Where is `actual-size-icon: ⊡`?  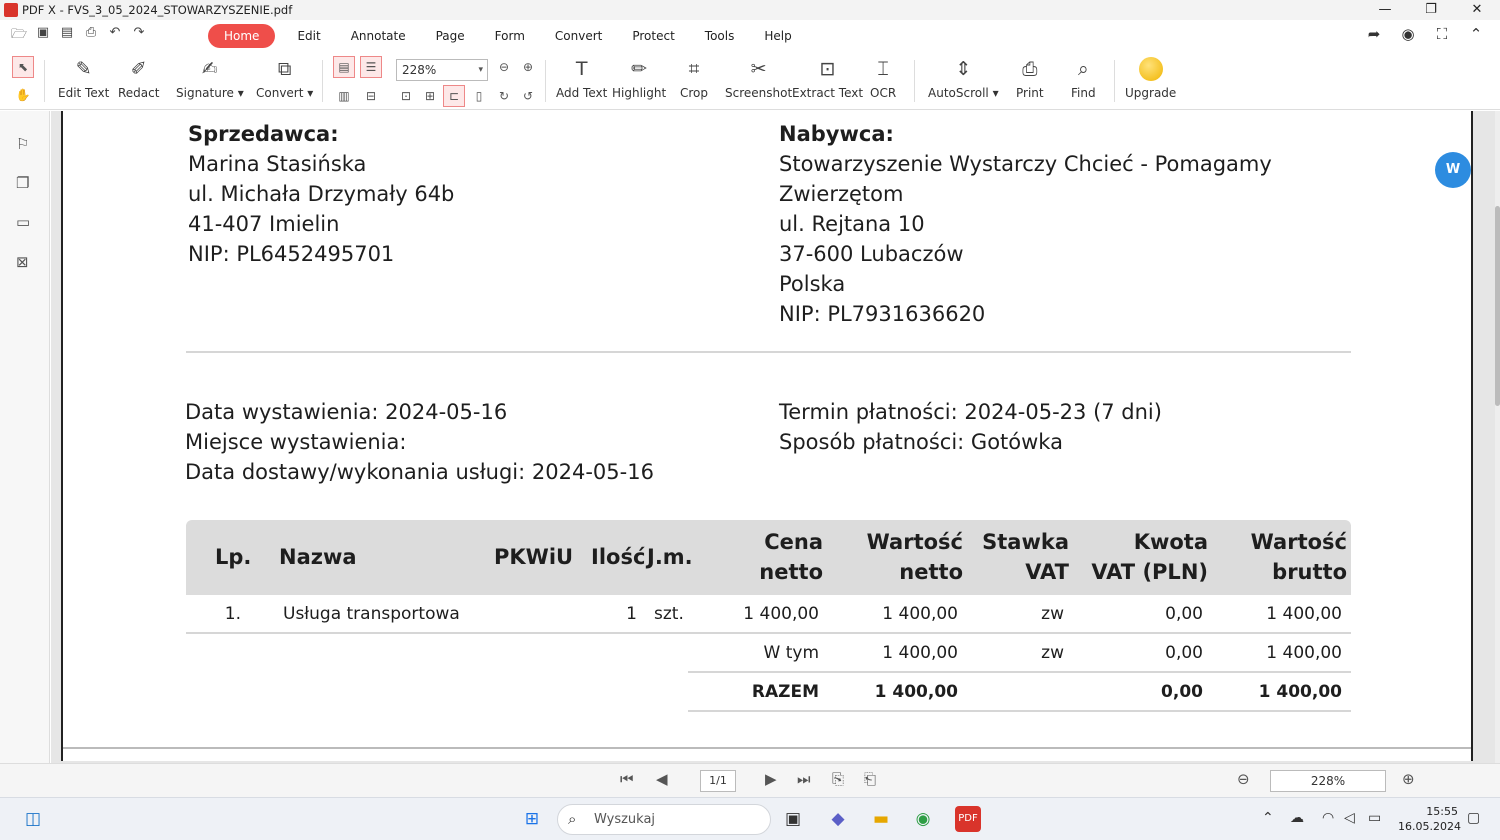
actual-size-icon: ⊡ is located at coordinates (406, 96).